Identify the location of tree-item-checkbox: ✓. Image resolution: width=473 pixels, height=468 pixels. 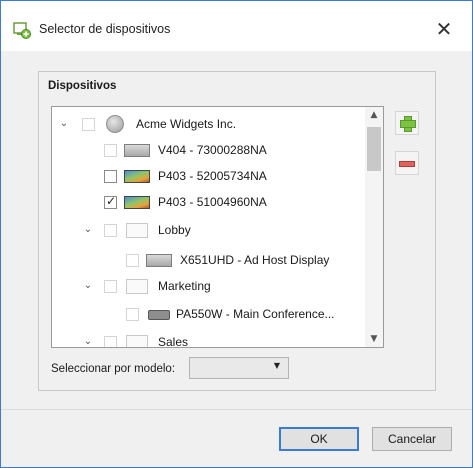
(110, 201).